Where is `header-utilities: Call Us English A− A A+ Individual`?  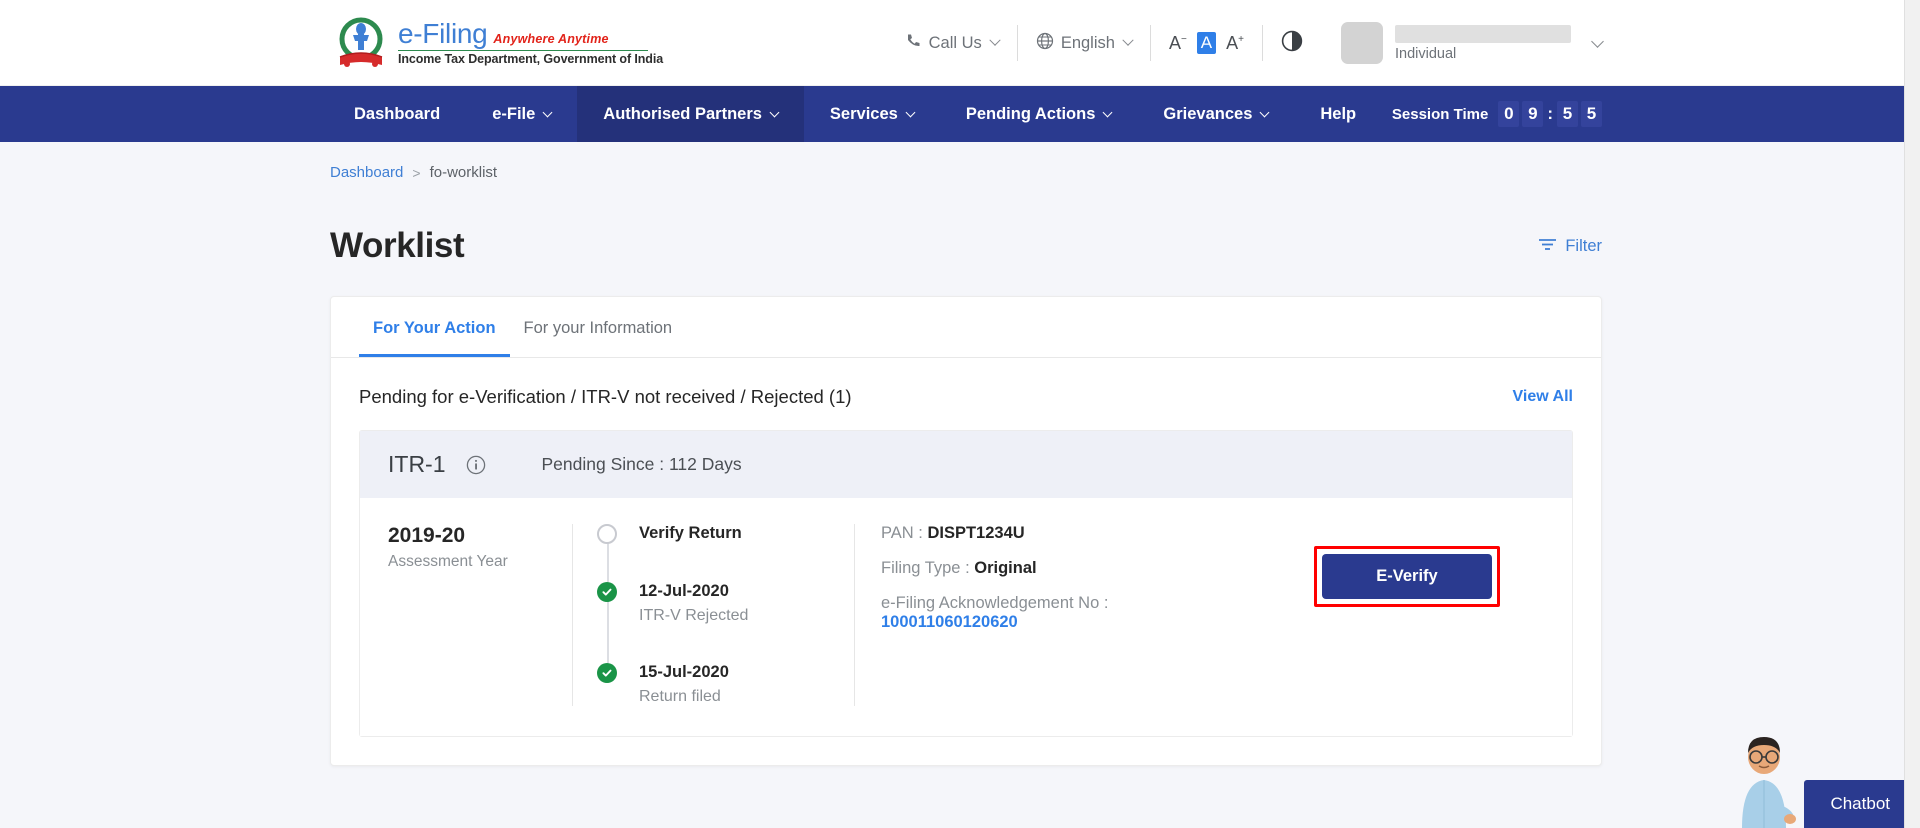 header-utilities: Call Us English A− A A+ Individual is located at coordinates (1403, 43).